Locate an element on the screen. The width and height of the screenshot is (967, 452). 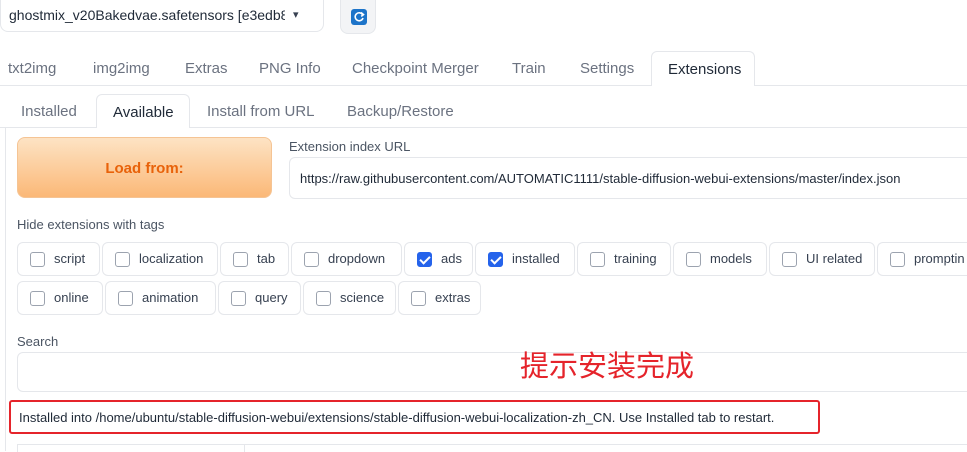
tag-label: science is located at coordinates (362, 297).